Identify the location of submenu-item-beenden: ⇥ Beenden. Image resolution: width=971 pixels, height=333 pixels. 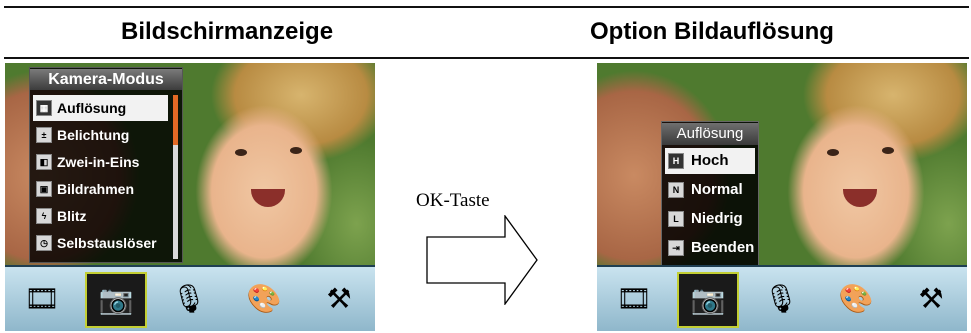
(710, 248).